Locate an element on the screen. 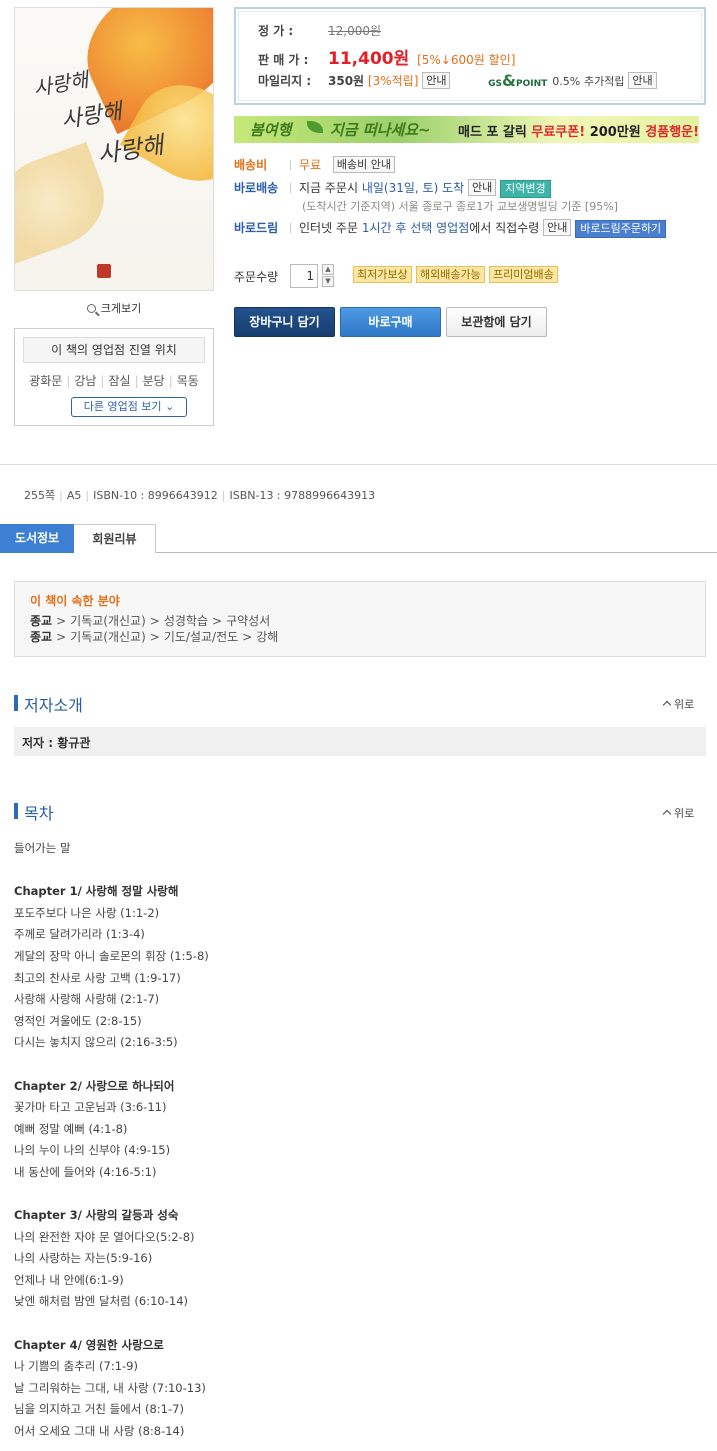 The height and width of the screenshot is (1451, 717). toc-item: 최고의 찬사로 사랑 고백 (1:9-17) is located at coordinates (97, 977).